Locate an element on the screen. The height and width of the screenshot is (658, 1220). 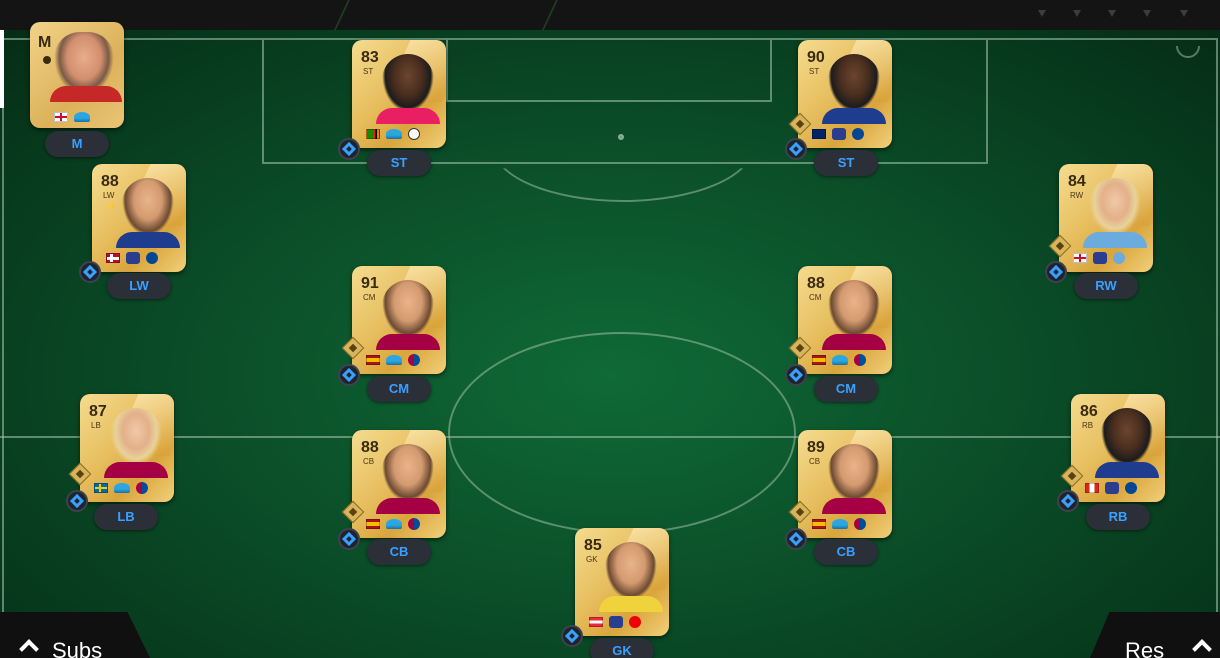
position-label: ST is located at coordinates (846, 162).